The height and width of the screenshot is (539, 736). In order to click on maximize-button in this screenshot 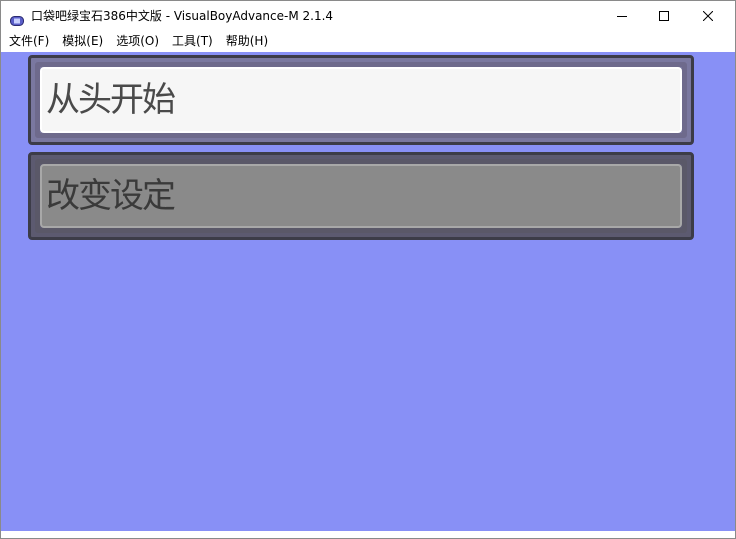, I will do `click(664, 16)`.